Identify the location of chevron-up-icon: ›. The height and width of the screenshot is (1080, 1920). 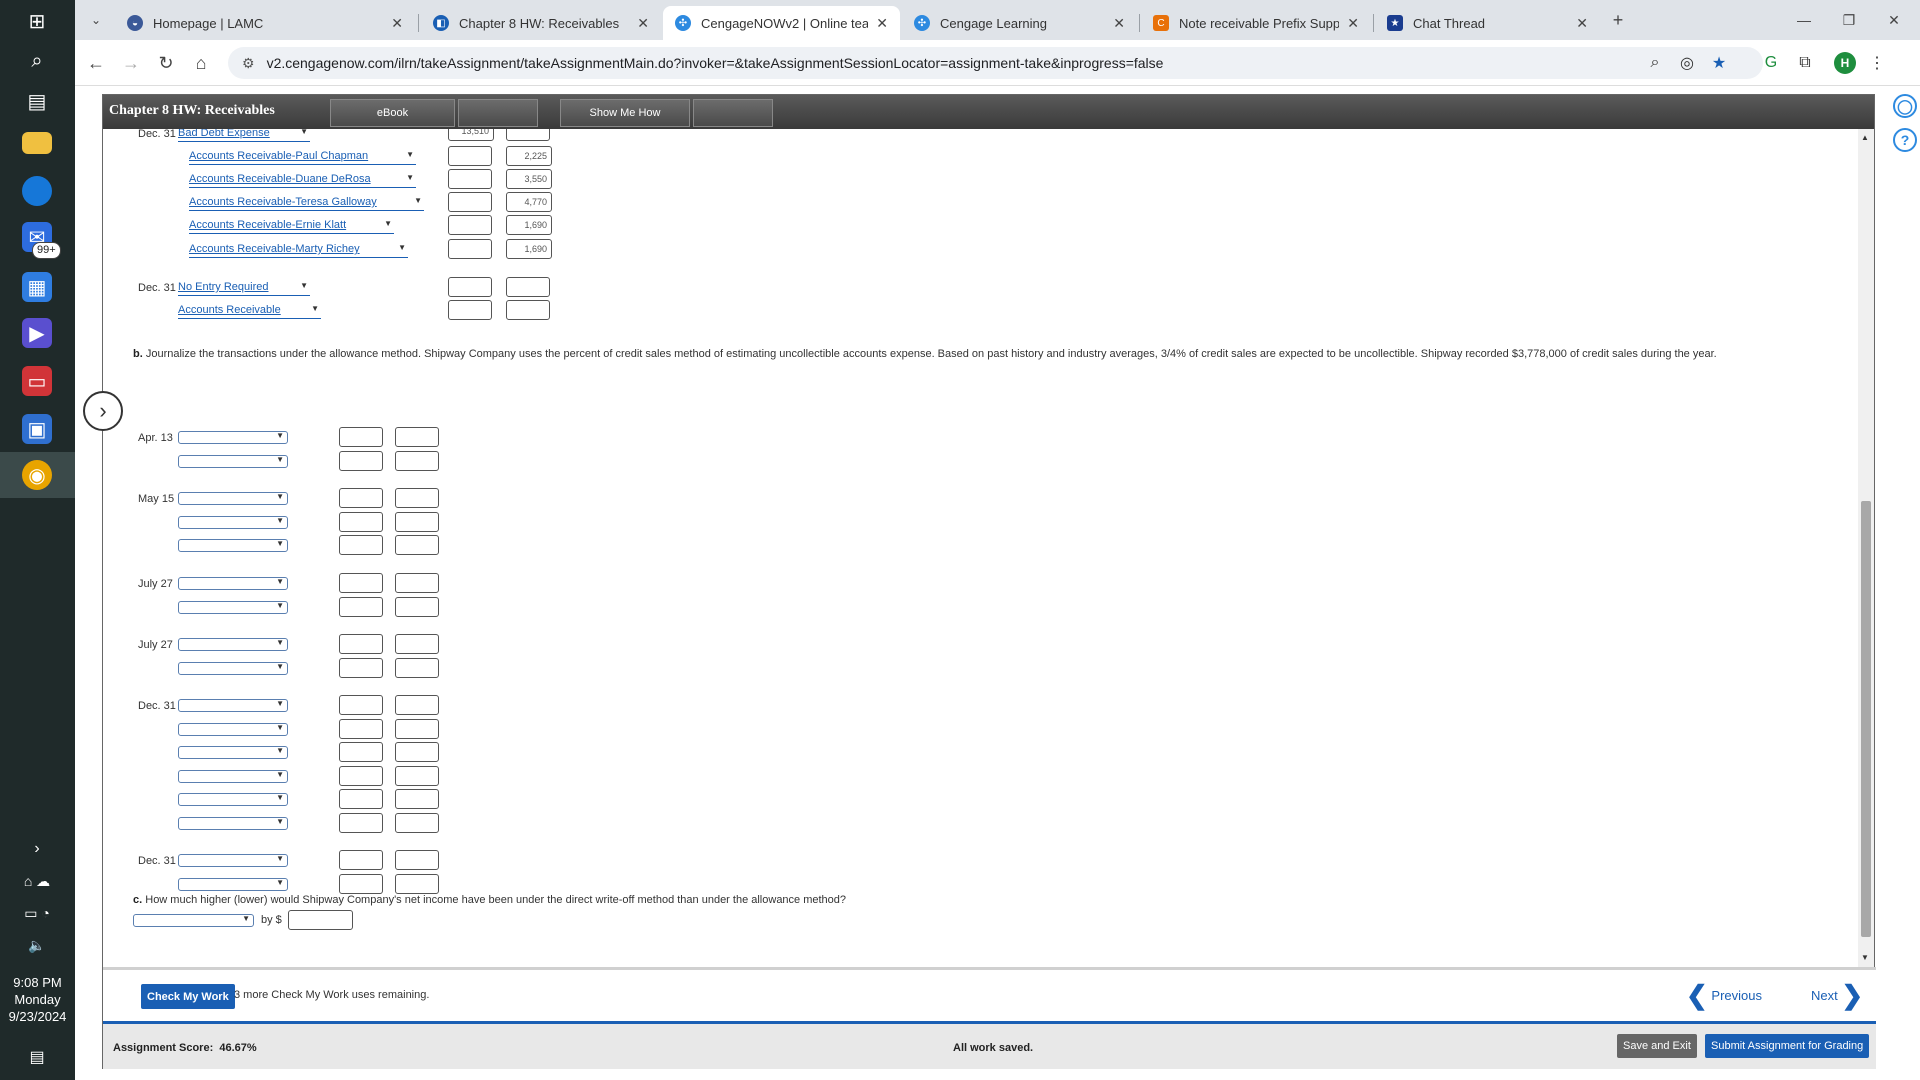
(37, 849).